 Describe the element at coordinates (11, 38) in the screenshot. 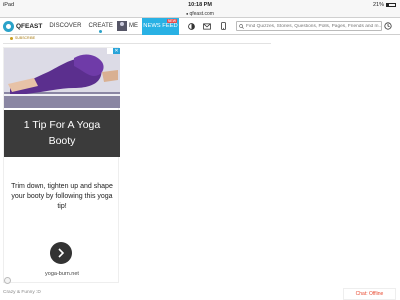

I see `subscribe-dot-icon` at that location.